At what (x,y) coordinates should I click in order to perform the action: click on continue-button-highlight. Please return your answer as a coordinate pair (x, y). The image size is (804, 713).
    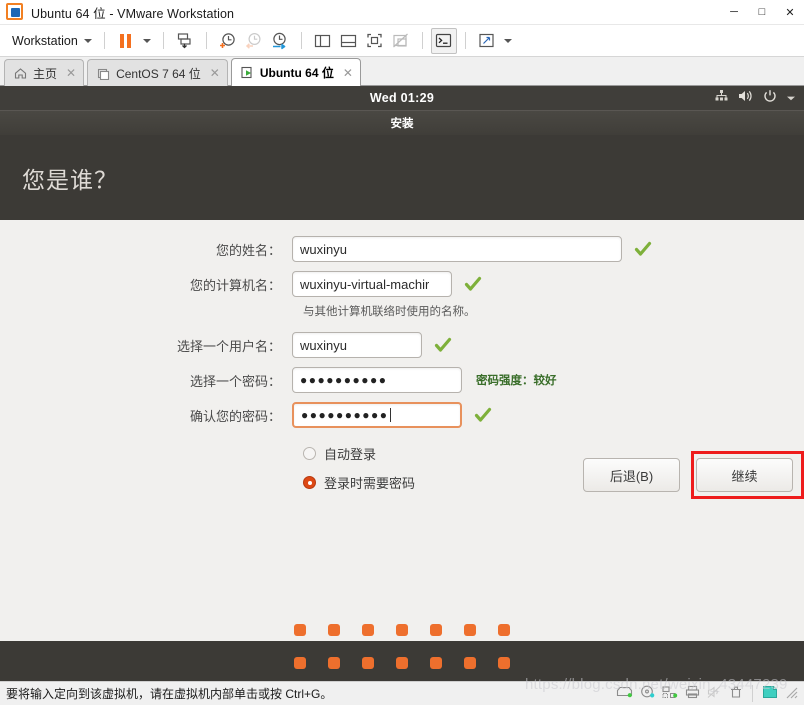
    Looking at the image, I should click on (747, 475).